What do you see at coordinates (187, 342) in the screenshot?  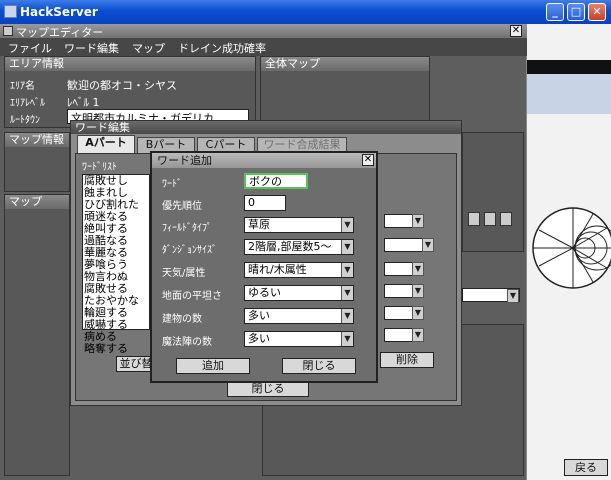 I see `magic-circle-label: 魔法陣の数` at bounding box center [187, 342].